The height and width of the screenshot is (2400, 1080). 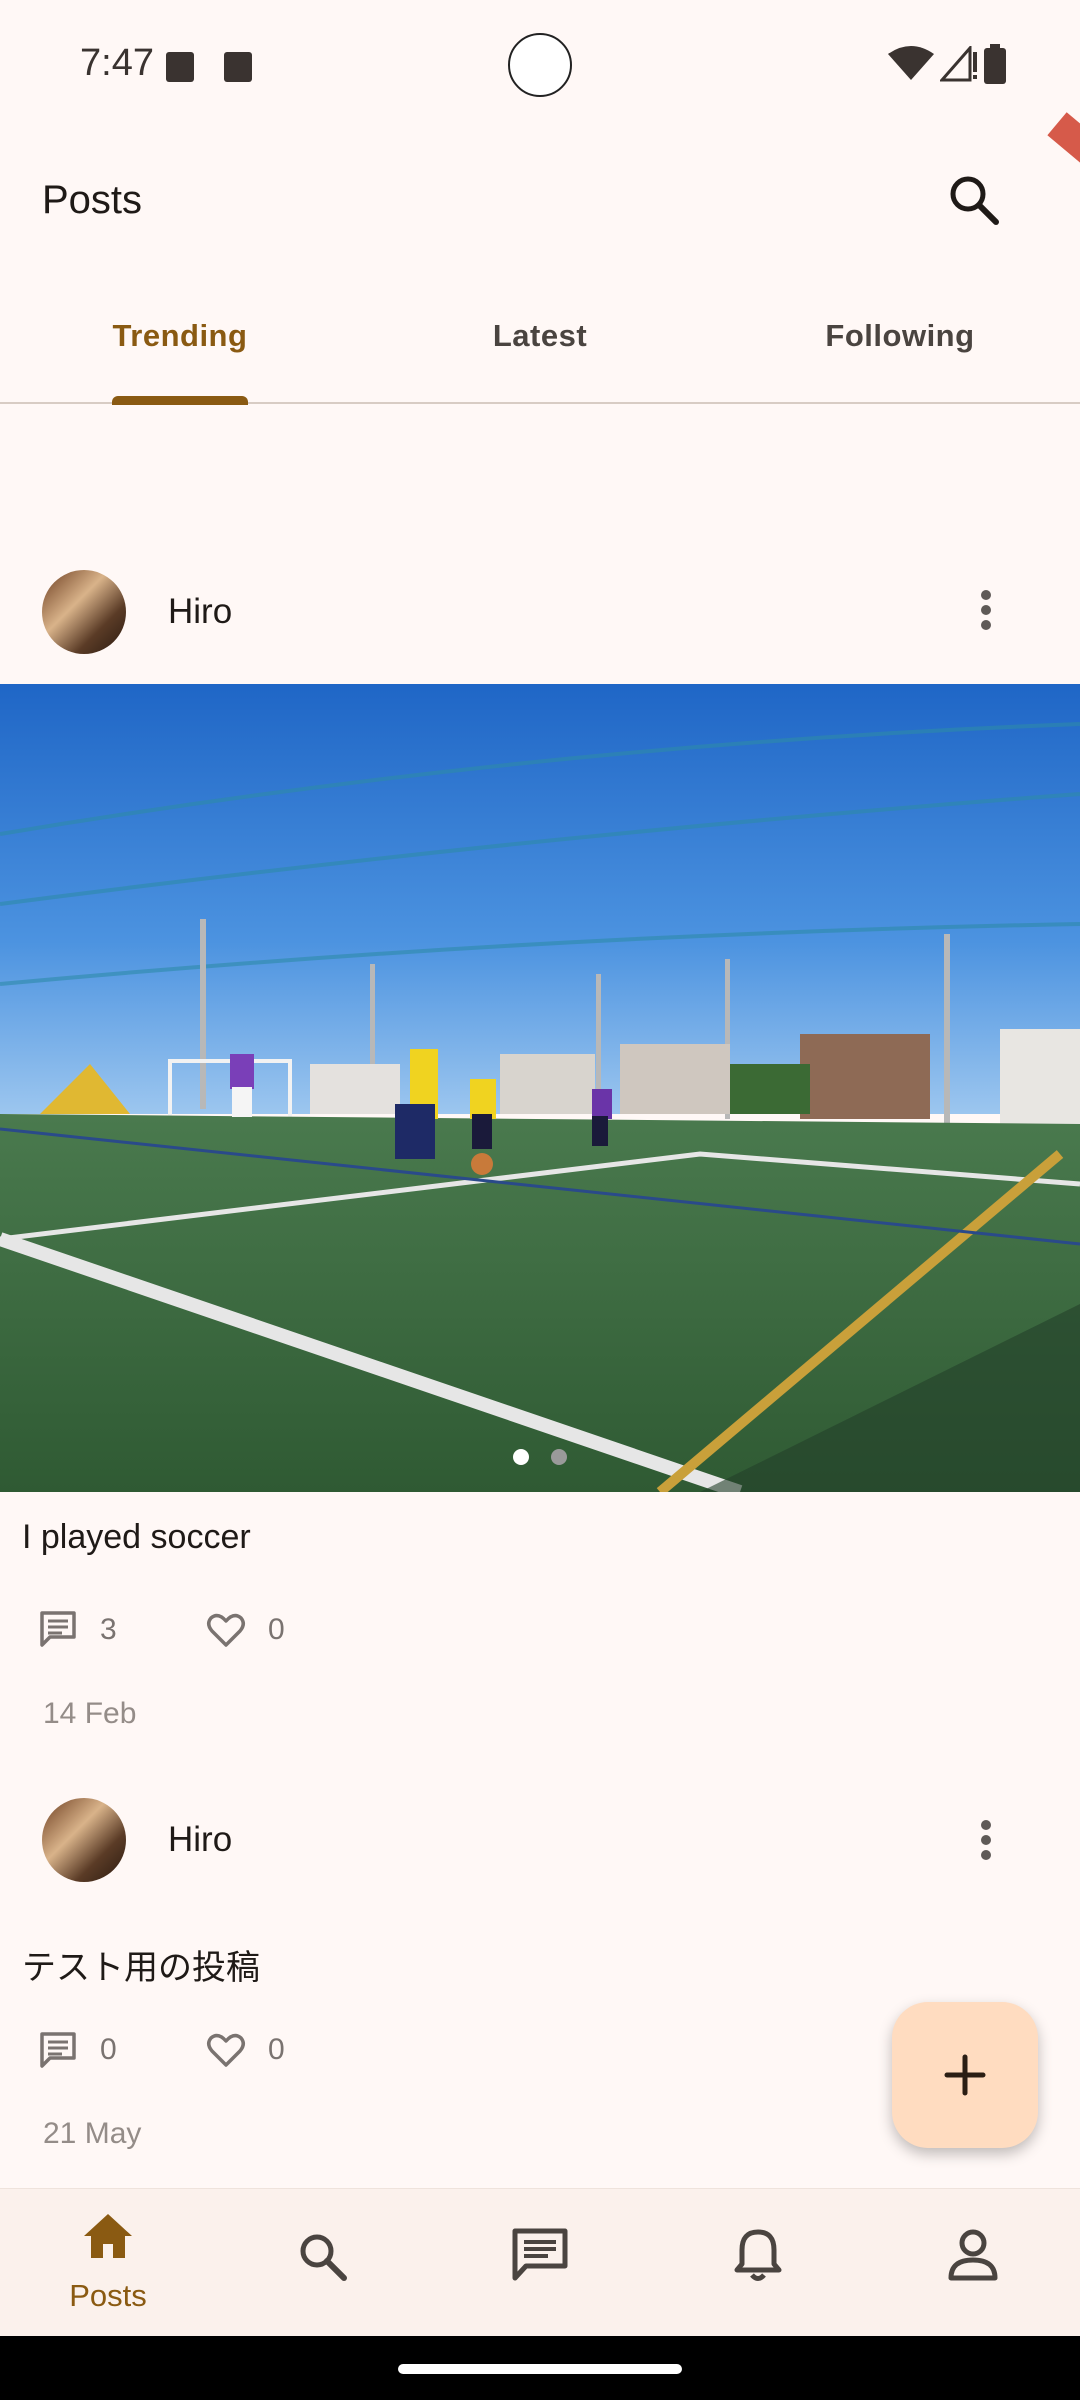 I want to click on post-caption: I played soccer, so click(x=136, y=1537).